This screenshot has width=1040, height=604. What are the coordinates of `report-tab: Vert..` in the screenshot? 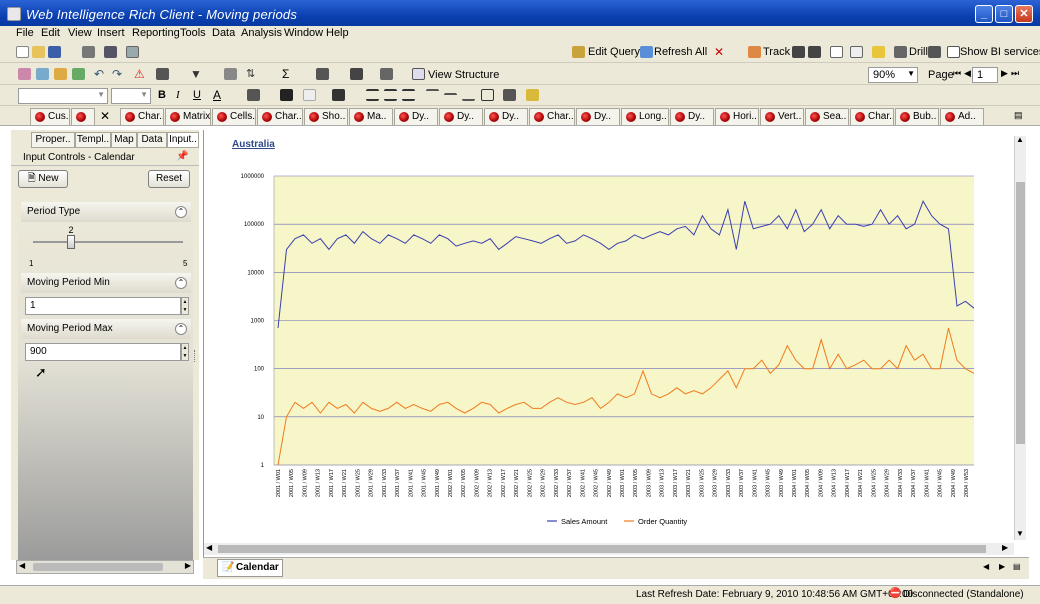 It's located at (782, 116).